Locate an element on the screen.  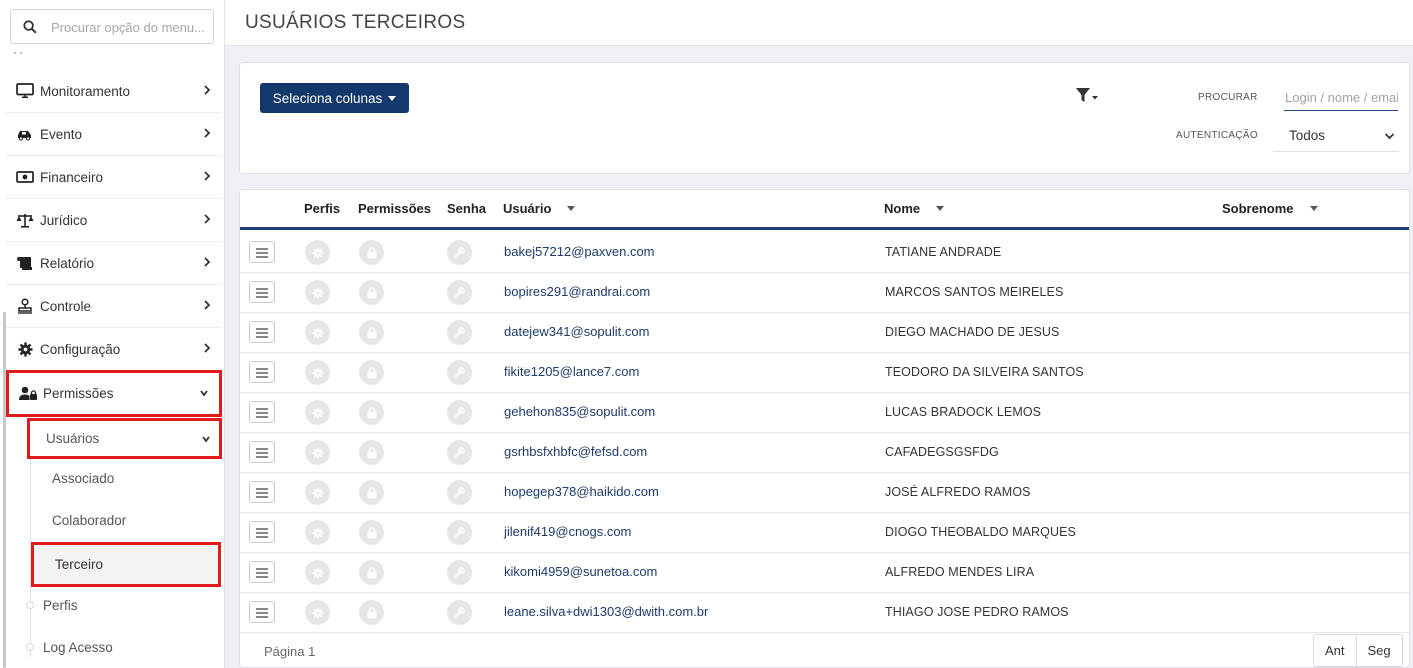
sidebar-item-relatorio: Relatório is located at coordinates (114, 263).